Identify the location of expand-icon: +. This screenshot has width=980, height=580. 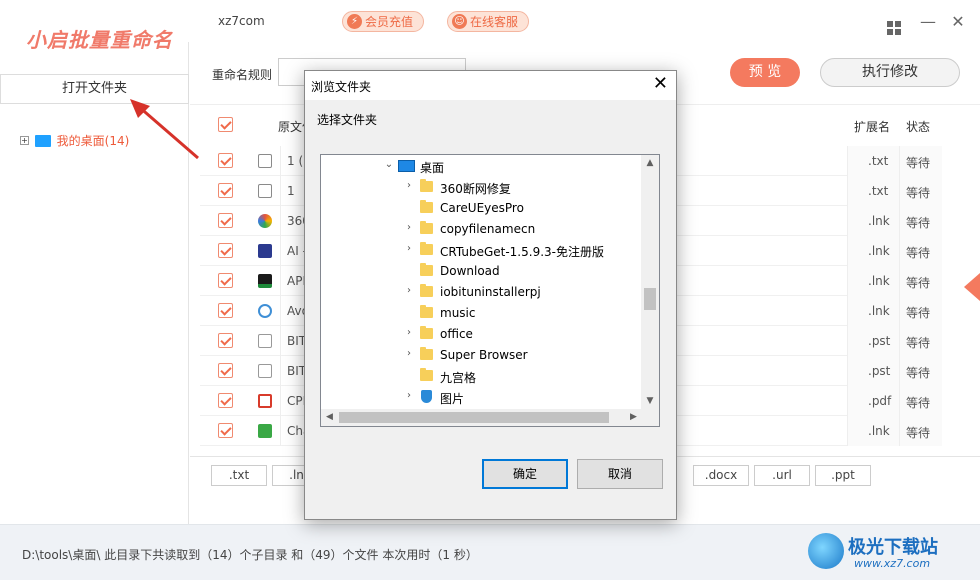
(24, 140).